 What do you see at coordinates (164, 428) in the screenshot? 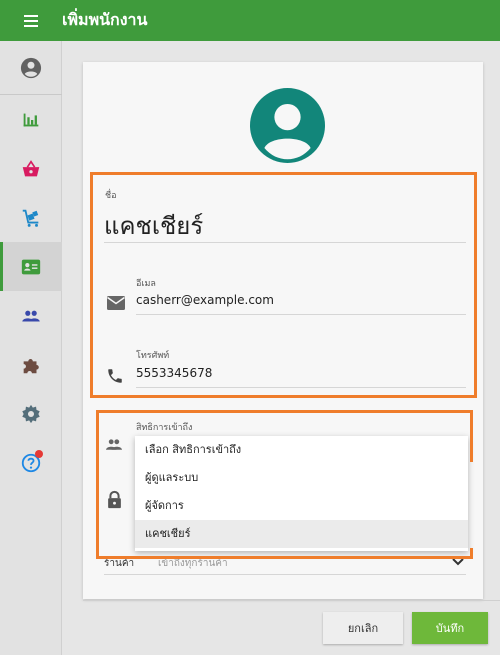
I see `role-label: สิทธิการเข้าถึง` at bounding box center [164, 428].